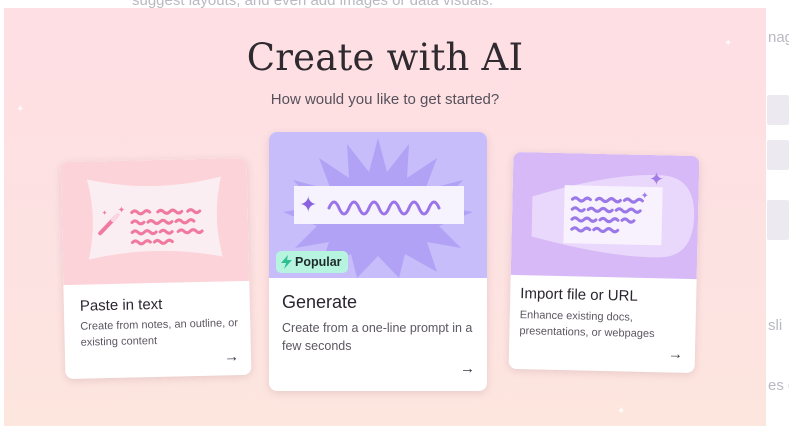 The width and height of the screenshot is (789, 433). Describe the element at coordinates (778, 385) in the screenshot. I see `background-fragment: es c` at that location.